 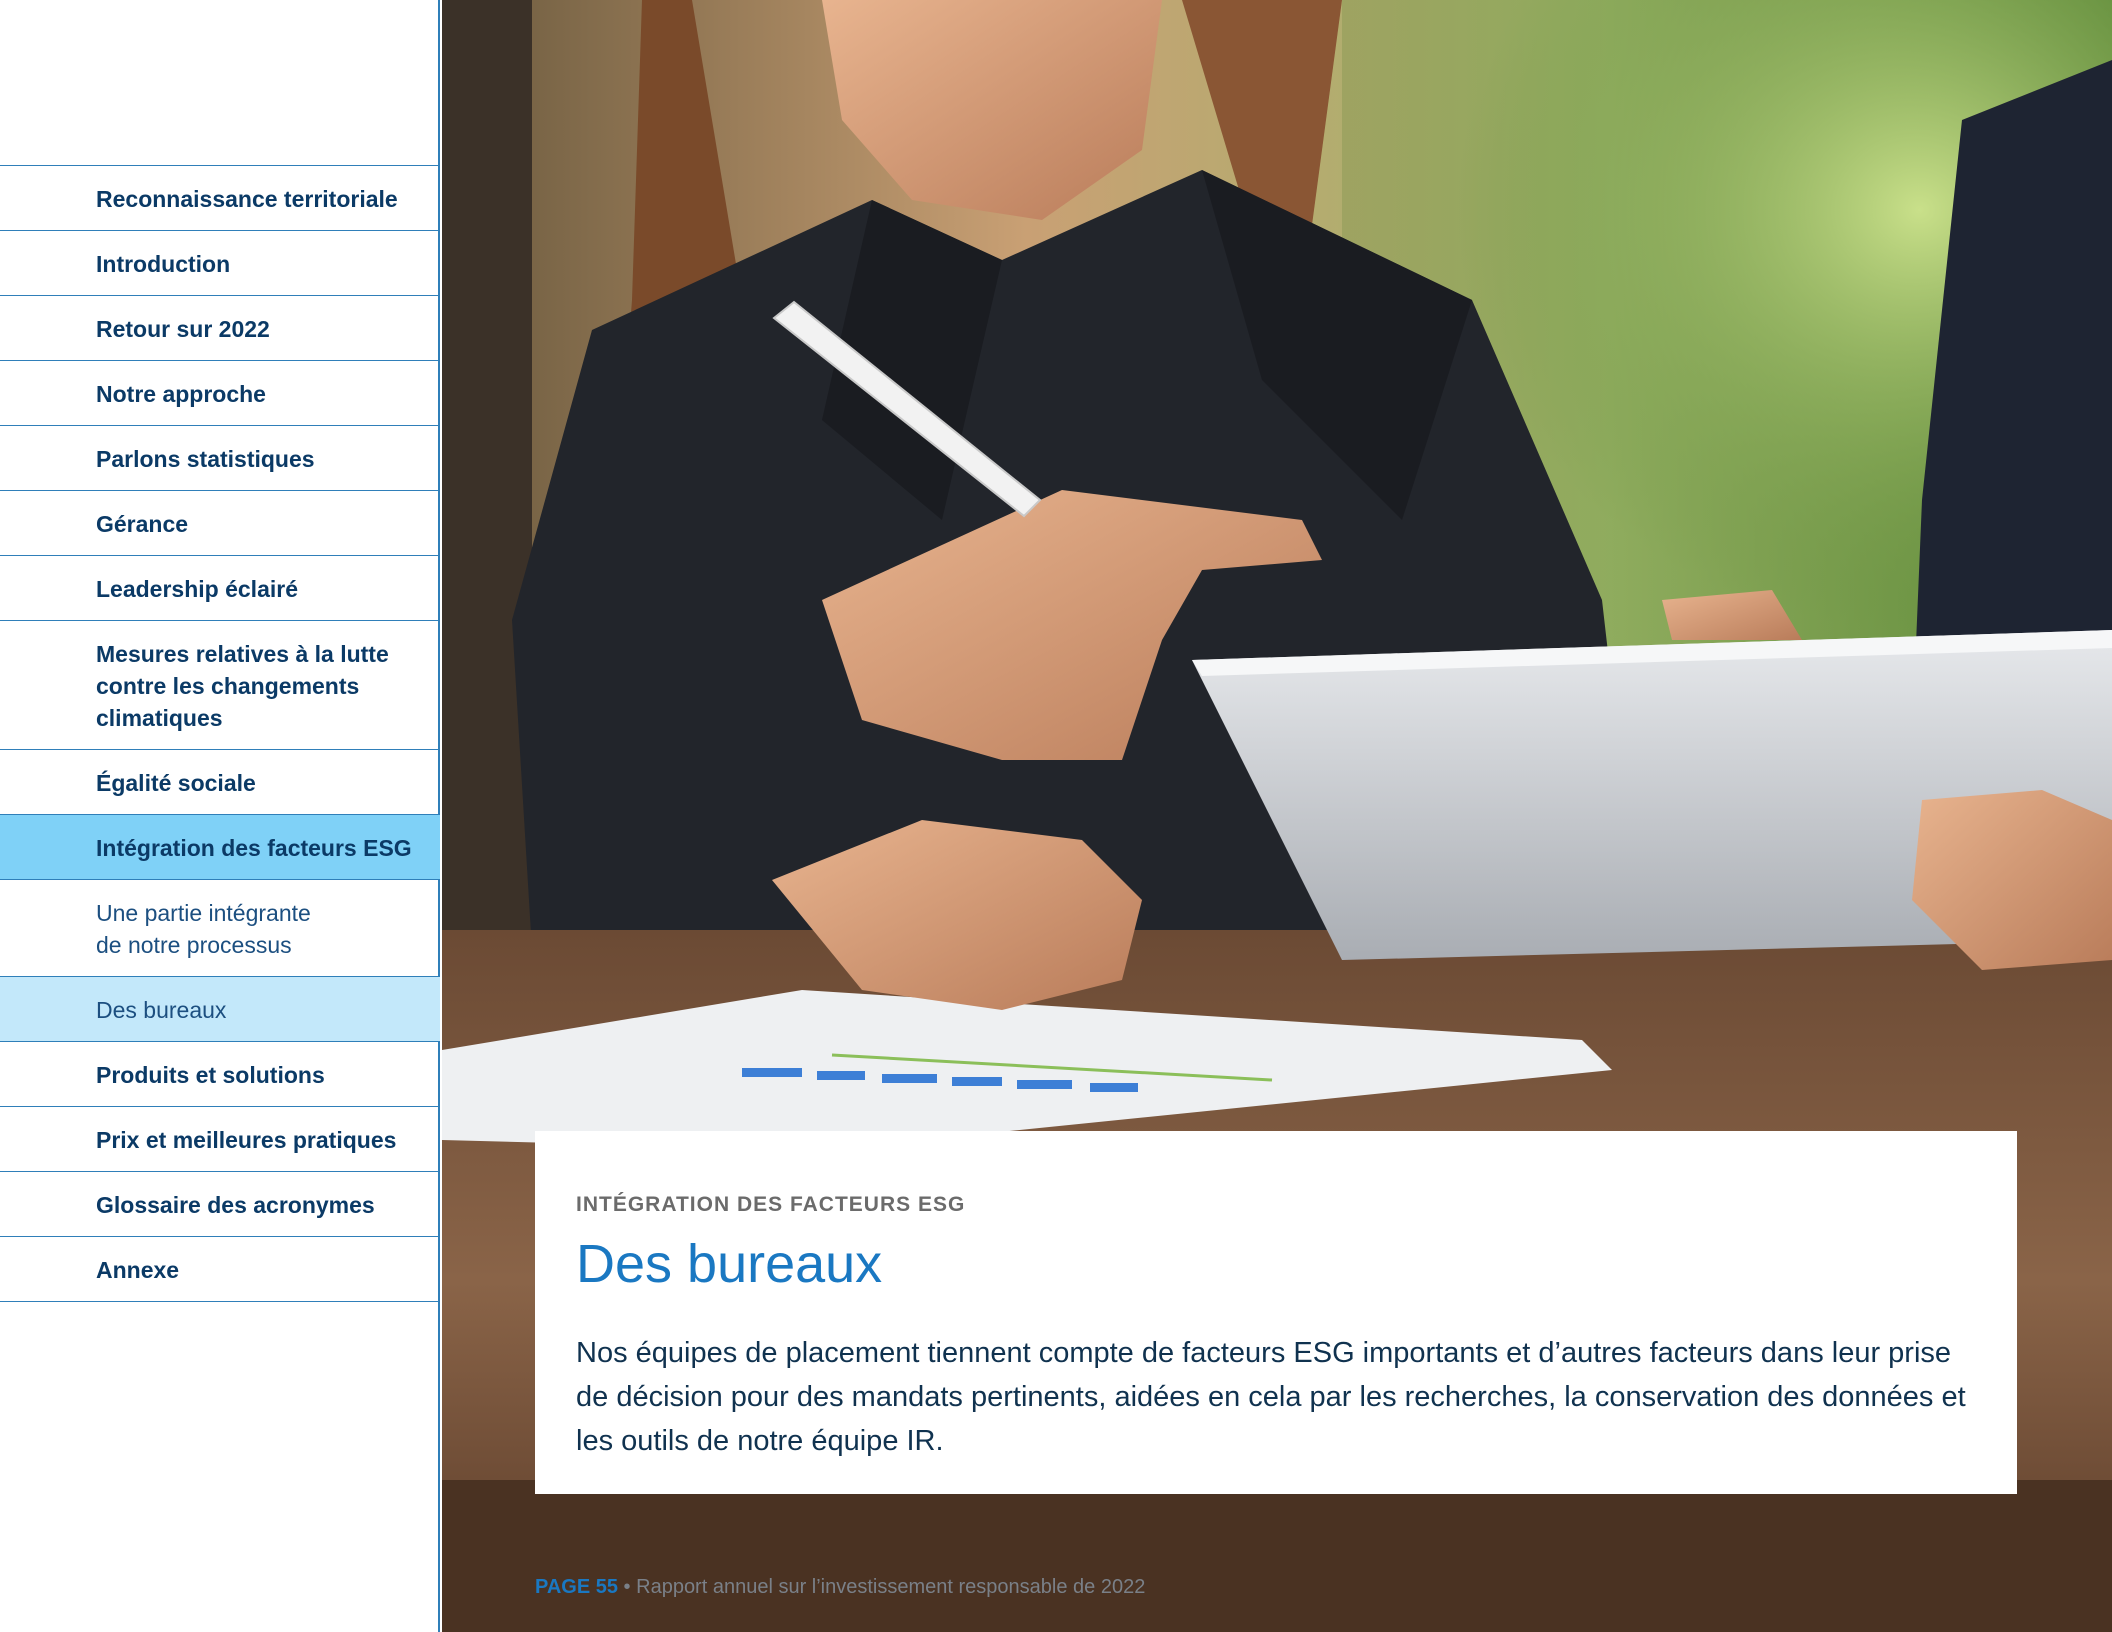 I want to click on nav-item-gerance: Gérance, so click(x=220, y=523).